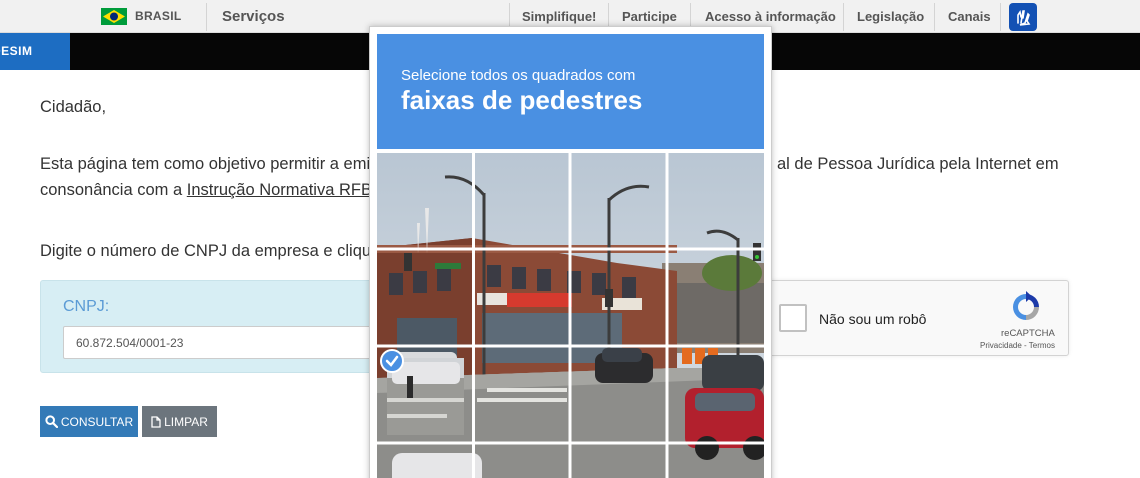 This screenshot has height=478, width=1140. What do you see at coordinates (522, 100) in the screenshot?
I see `challenge-target: faixas de pedestres` at bounding box center [522, 100].